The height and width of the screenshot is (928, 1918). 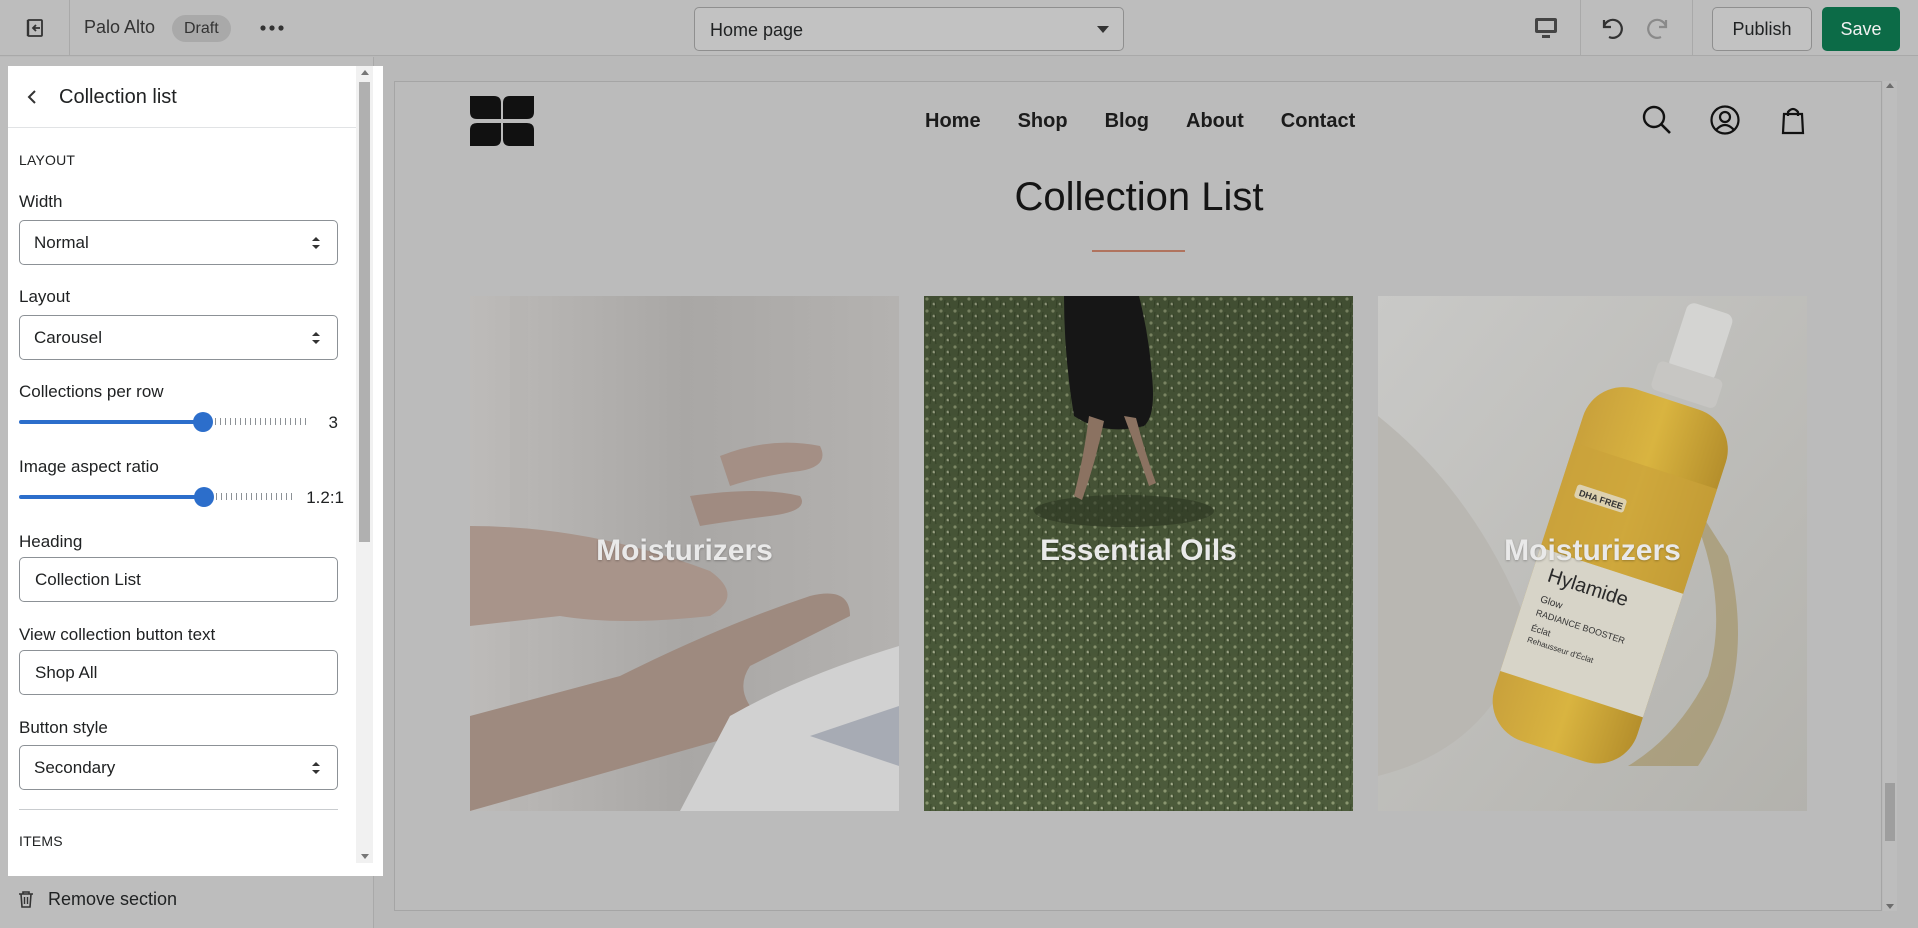 What do you see at coordinates (1318, 121) in the screenshot?
I see `nav-contact: Contact` at bounding box center [1318, 121].